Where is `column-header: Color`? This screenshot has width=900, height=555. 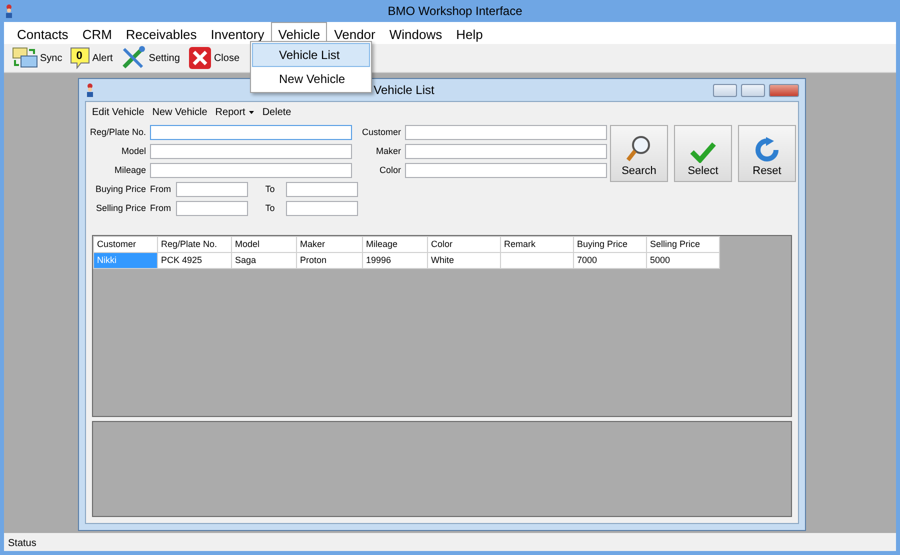
column-header: Color is located at coordinates (464, 244).